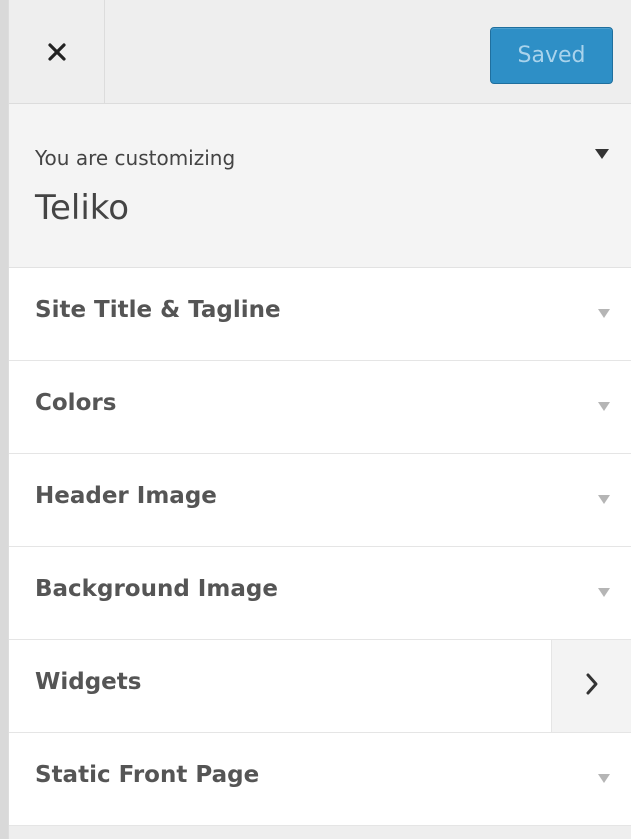  I want to click on section-label: Static Front Page, so click(147, 775).